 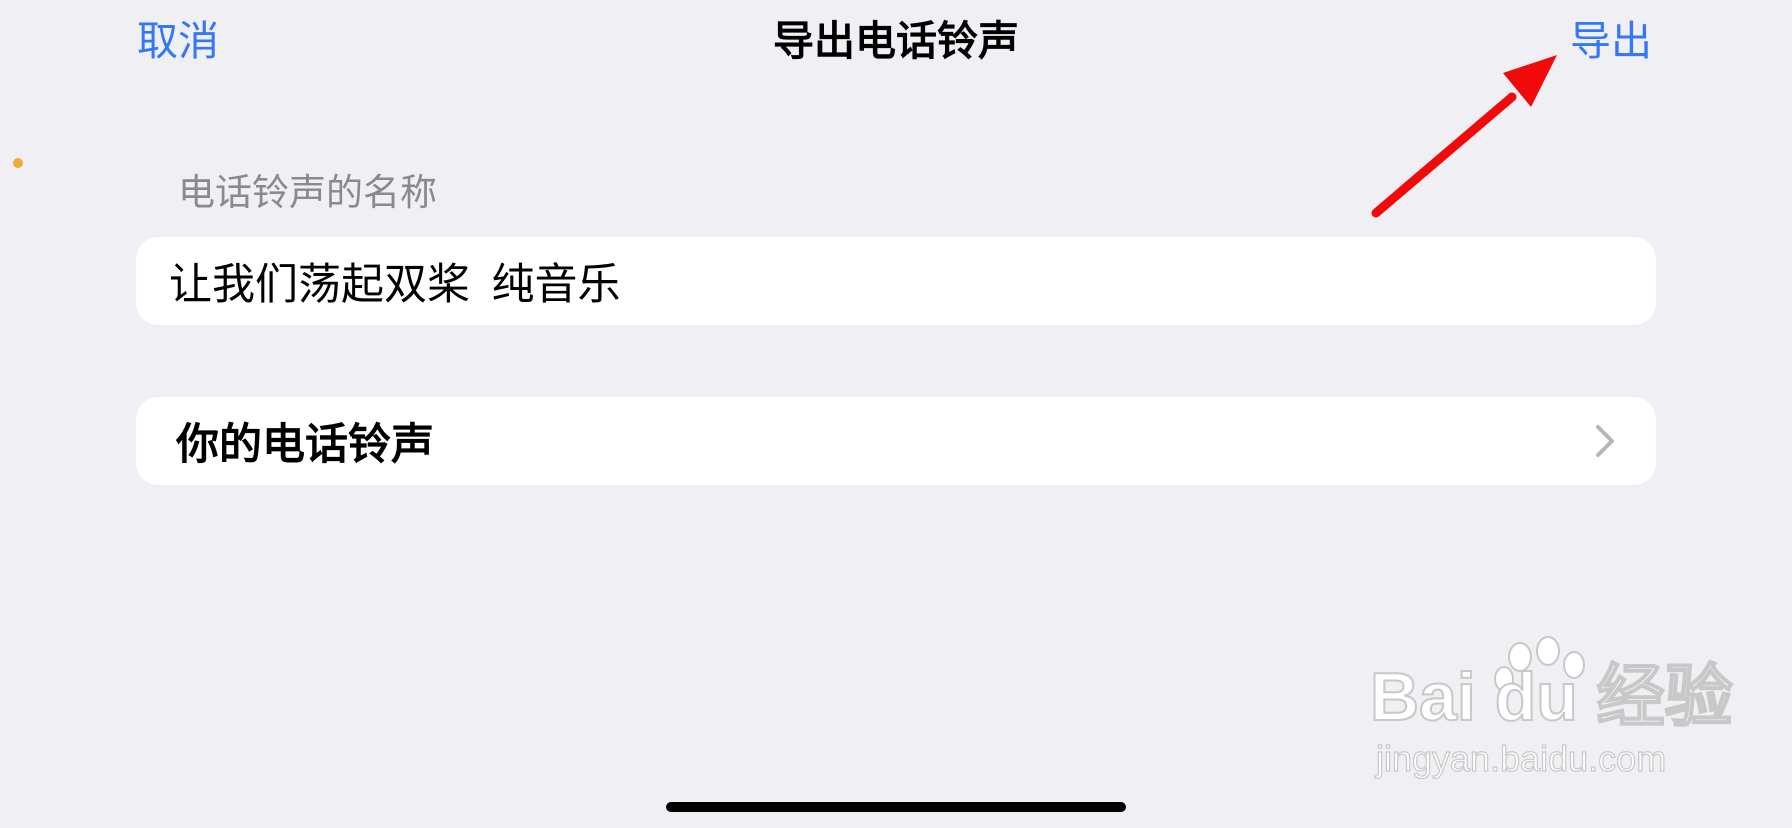 I want to click on watermark-url: jingyan.baidu.com, so click(x=1521, y=758).